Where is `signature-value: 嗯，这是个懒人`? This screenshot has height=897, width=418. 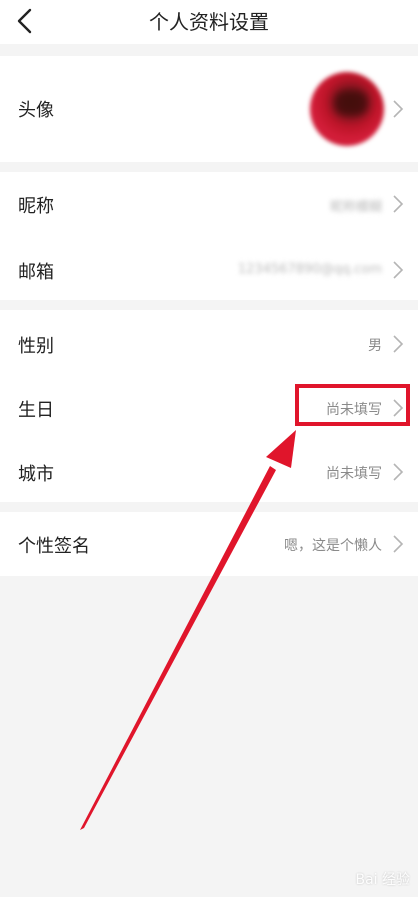 signature-value: 嗯，这是个懒人 is located at coordinates (333, 546).